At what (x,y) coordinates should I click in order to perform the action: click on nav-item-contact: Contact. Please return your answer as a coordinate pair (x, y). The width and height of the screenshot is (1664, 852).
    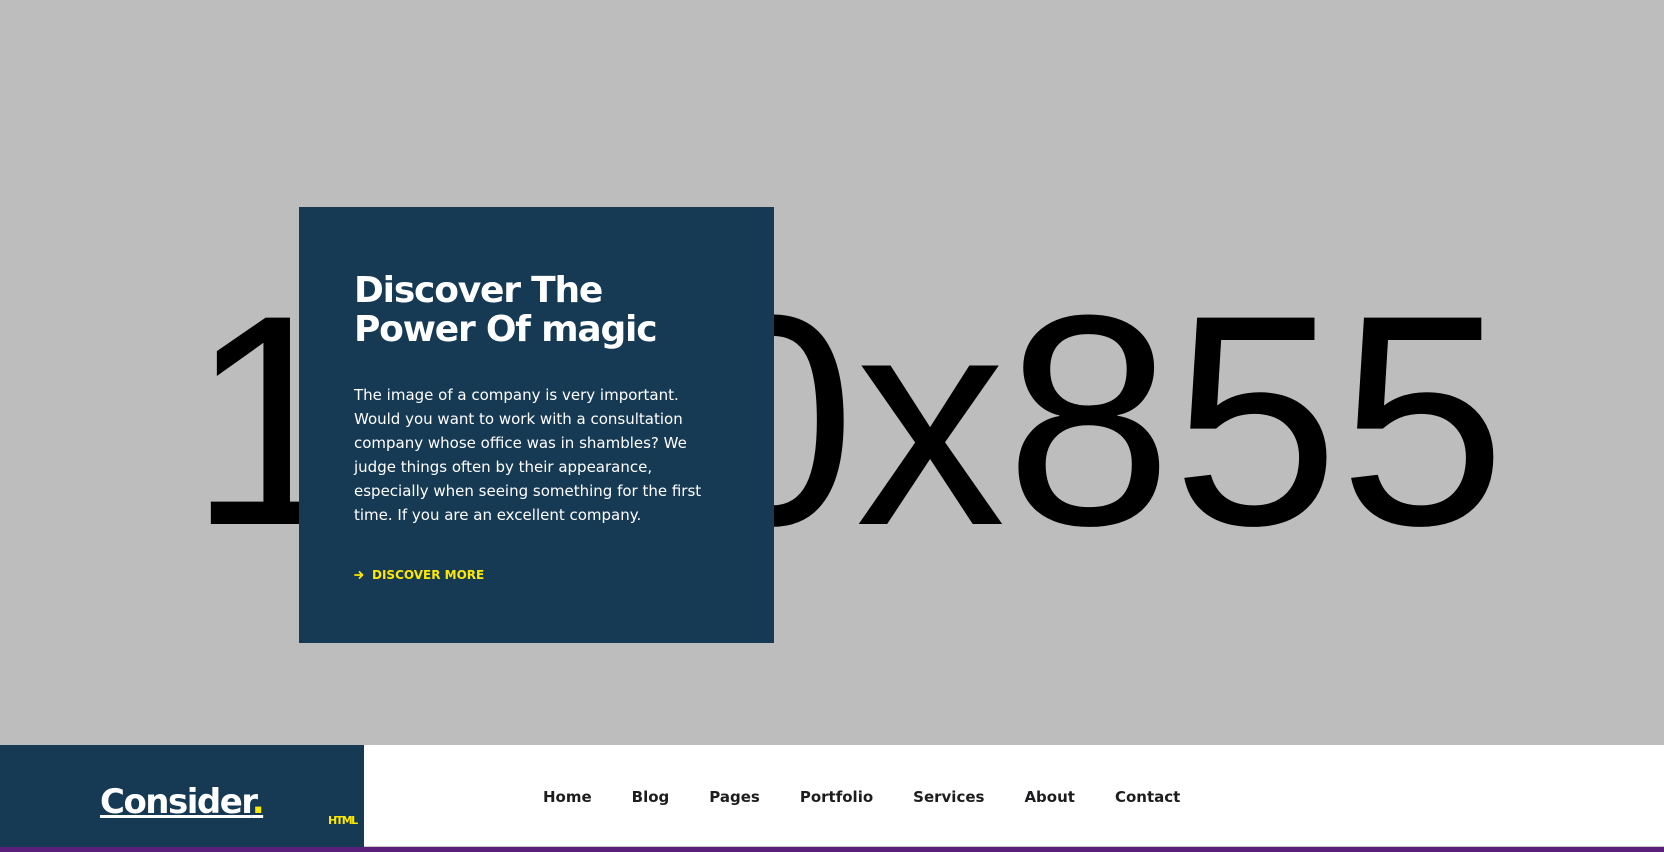
    Looking at the image, I should click on (1147, 797).